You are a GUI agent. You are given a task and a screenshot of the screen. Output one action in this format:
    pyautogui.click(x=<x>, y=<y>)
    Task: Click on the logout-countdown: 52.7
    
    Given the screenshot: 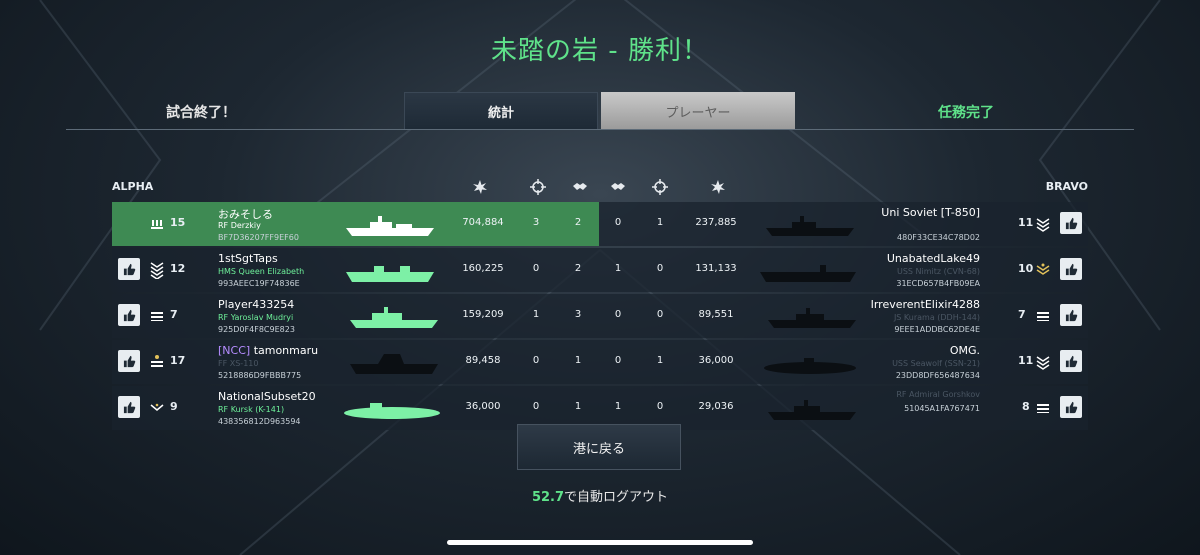 What is the action you would take?
    pyautogui.click(x=548, y=497)
    